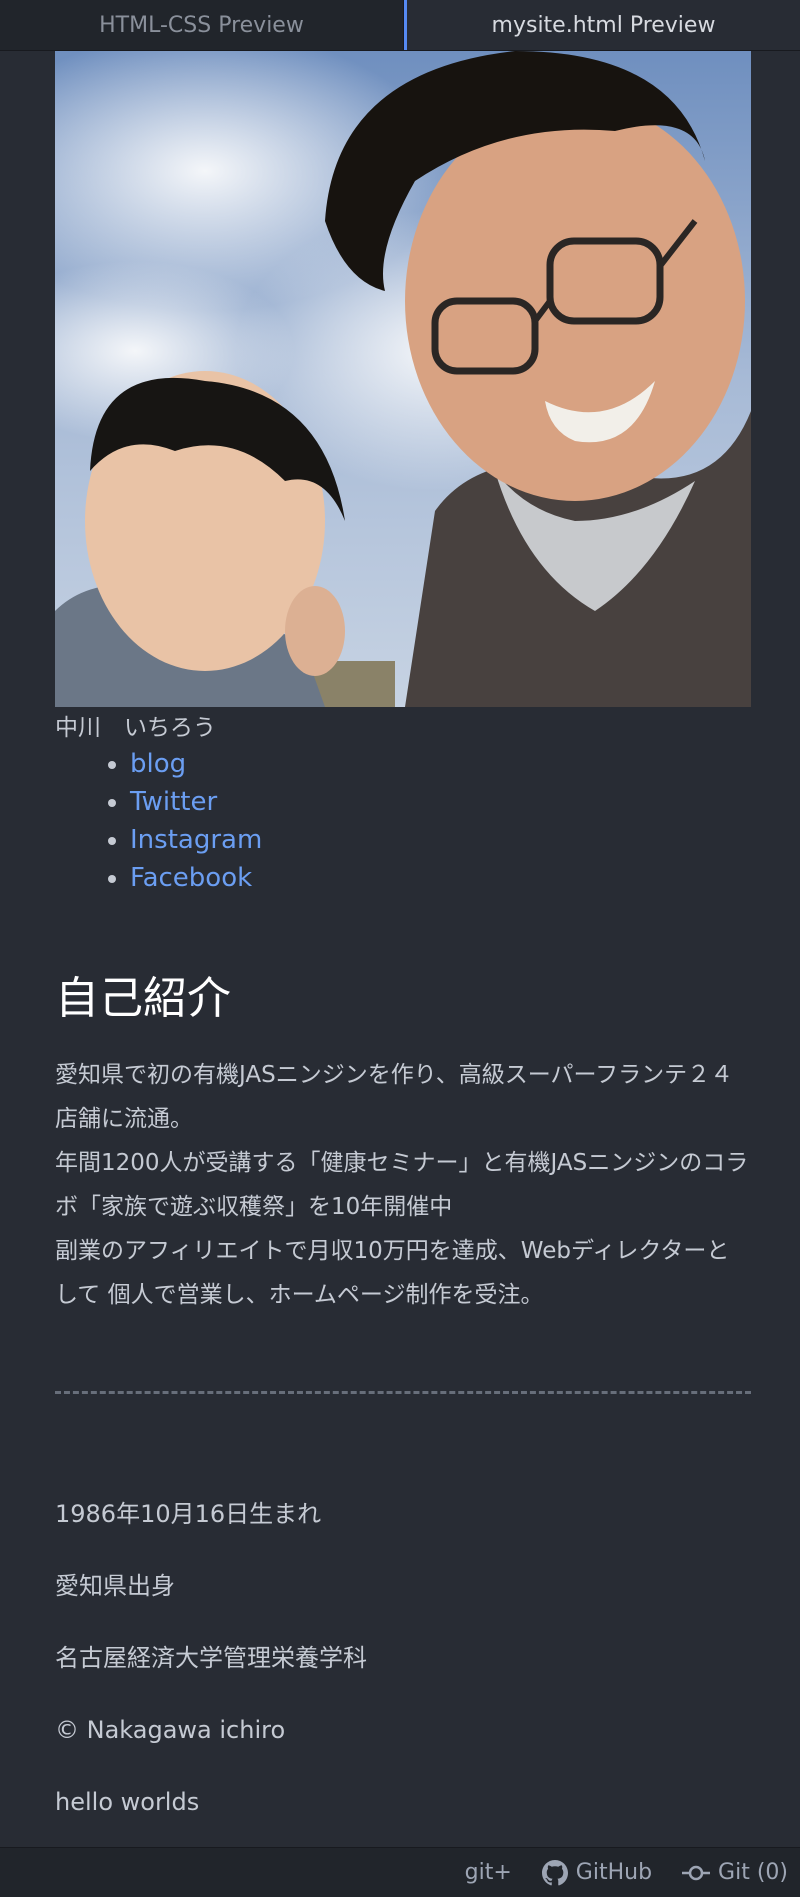 This screenshot has width=800, height=1897. What do you see at coordinates (440, 840) in the screenshot?
I see `list-item: Instagram` at bounding box center [440, 840].